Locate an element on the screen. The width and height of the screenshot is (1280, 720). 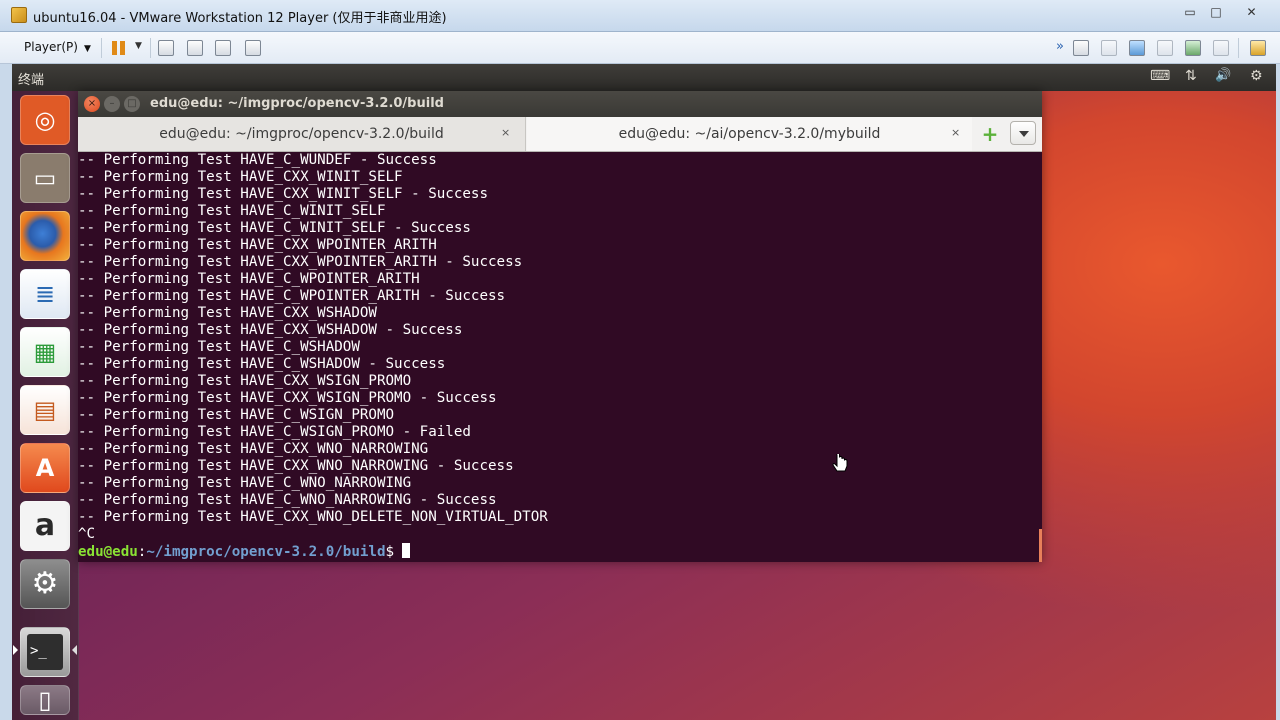
presentation-icon: ▤ is located at coordinates (45, 410).